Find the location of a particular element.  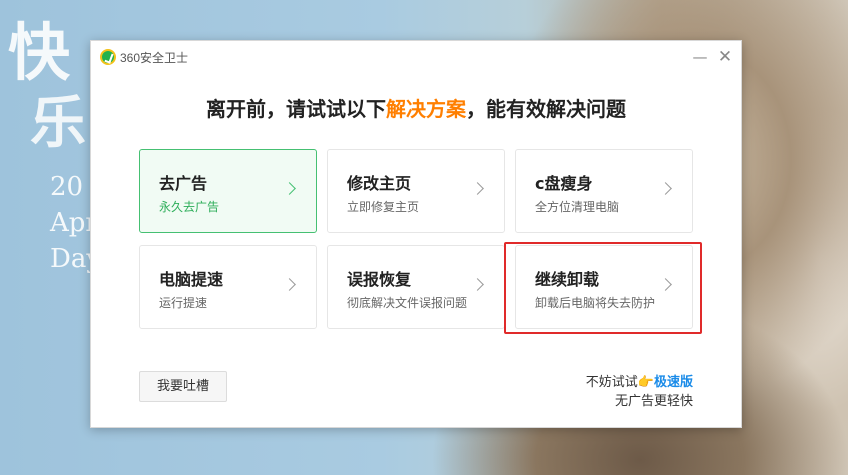

wallpaper-text-large-2: 乐 is located at coordinates (58, 123).